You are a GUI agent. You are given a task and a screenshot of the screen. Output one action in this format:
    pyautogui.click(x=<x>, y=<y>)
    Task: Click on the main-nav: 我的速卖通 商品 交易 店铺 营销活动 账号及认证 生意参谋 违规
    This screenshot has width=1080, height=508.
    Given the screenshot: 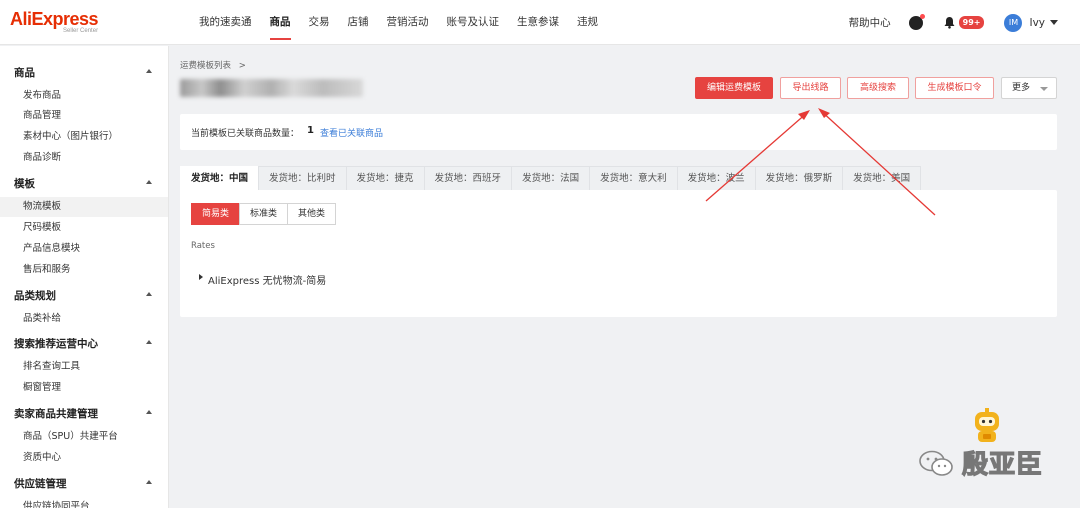 What is the action you would take?
    pyautogui.click(x=398, y=22)
    